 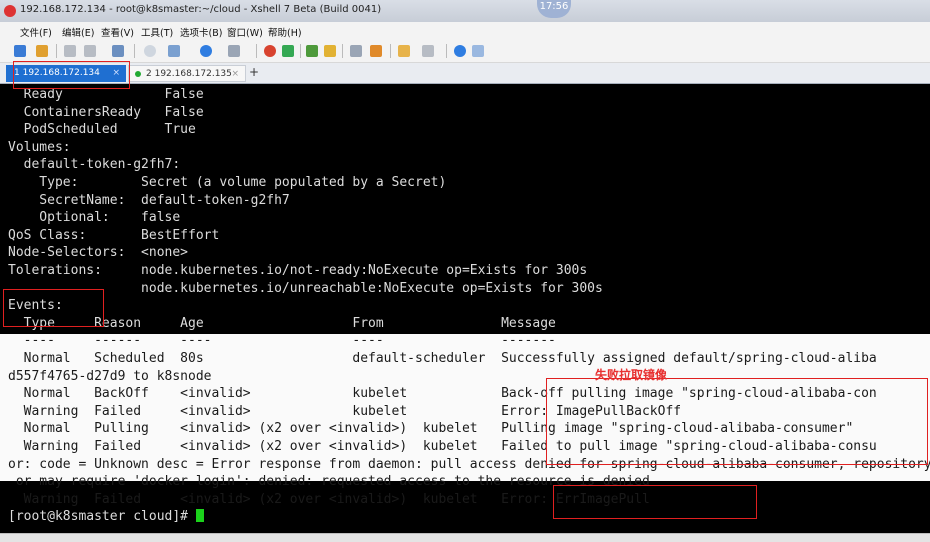 What do you see at coordinates (90, 51) in the screenshot?
I see `reconnect-icon` at bounding box center [90, 51].